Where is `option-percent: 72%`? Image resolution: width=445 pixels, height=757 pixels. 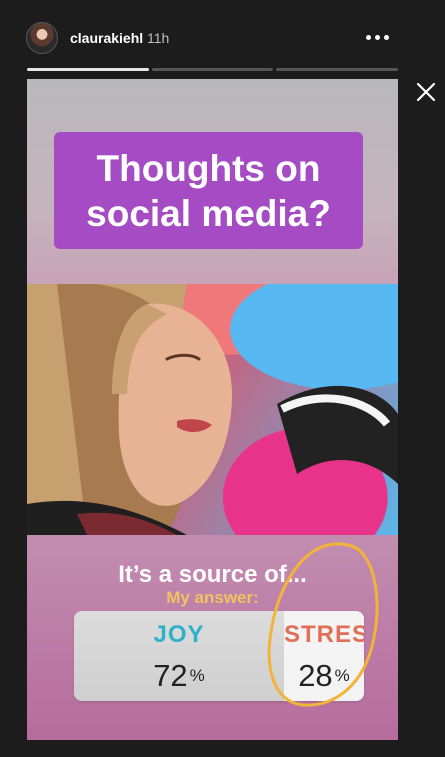 option-percent: 72% is located at coordinates (179, 675).